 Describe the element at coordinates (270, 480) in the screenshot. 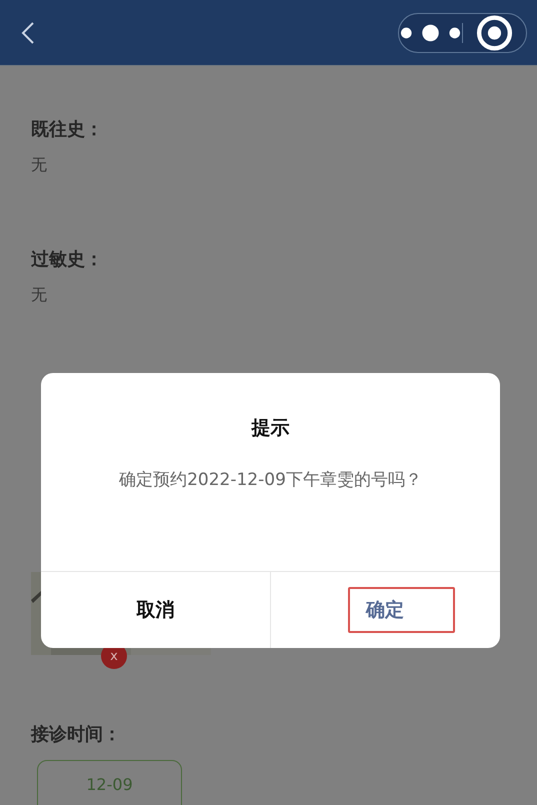

I see `dialog-message: 确定预约2022-12-09下午章雯的号吗？` at that location.